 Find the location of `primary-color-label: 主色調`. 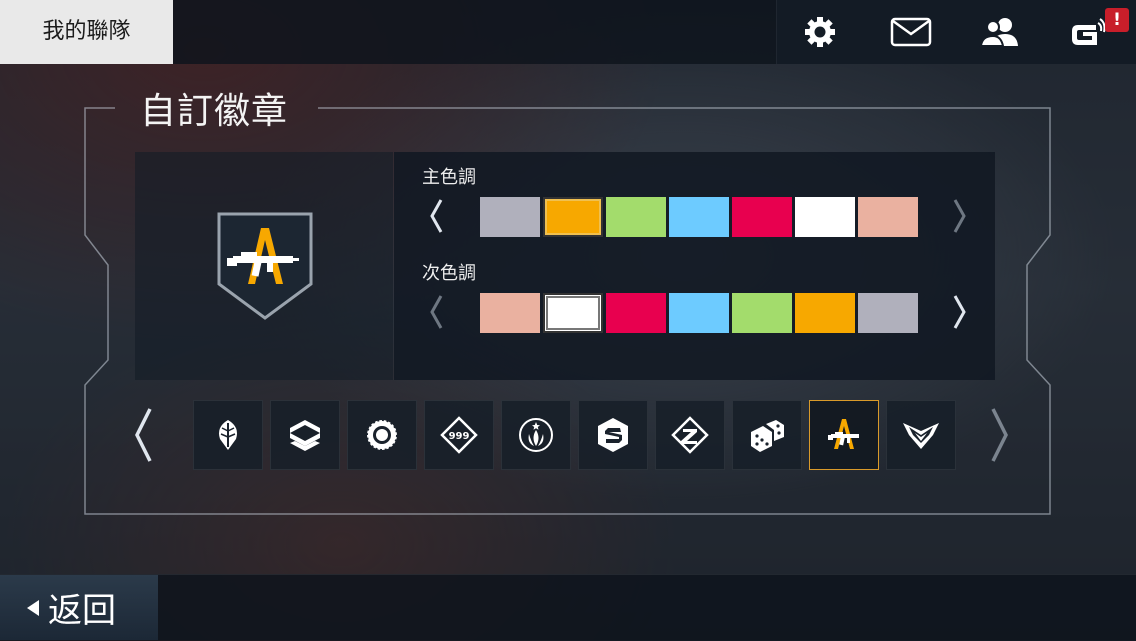

primary-color-label: 主色調 is located at coordinates (449, 177).